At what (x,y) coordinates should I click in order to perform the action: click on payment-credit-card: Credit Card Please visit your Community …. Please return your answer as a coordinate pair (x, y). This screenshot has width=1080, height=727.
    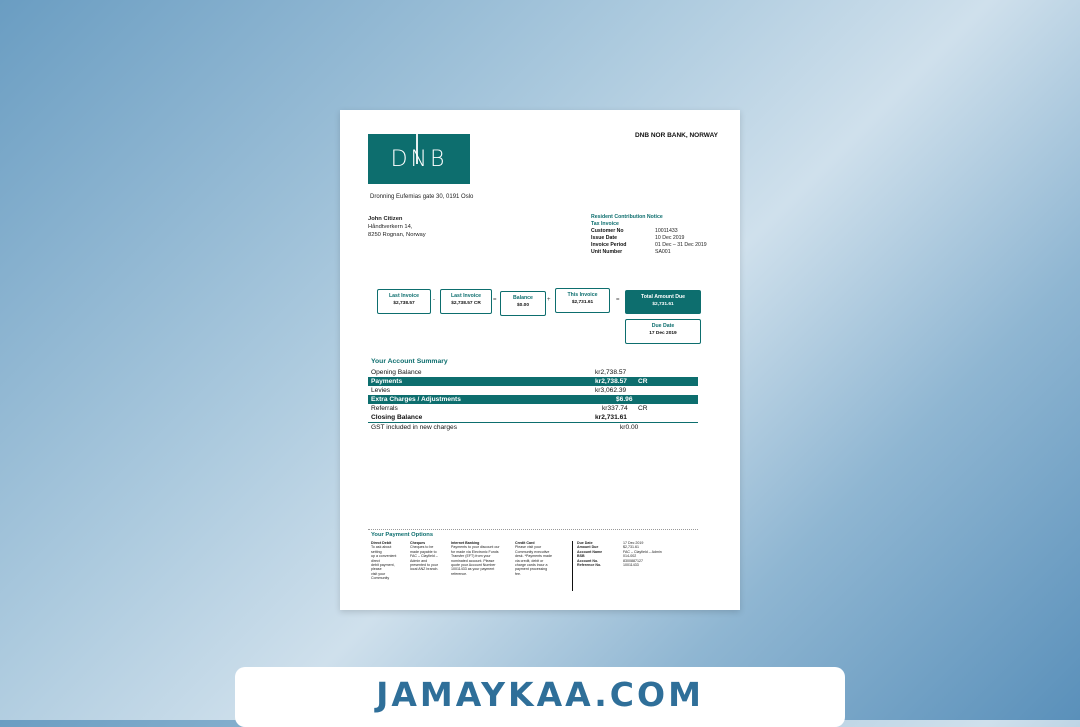
    Looking at the image, I should click on (539, 558).